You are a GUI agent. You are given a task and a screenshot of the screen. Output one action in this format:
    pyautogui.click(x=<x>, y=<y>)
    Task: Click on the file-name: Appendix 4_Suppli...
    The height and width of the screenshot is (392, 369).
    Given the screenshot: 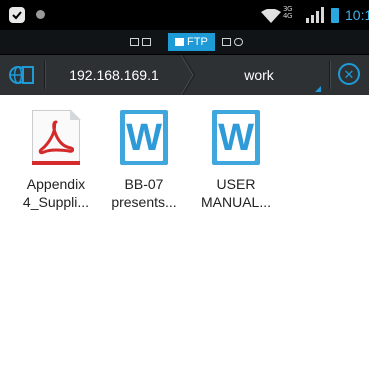 What is the action you would take?
    pyautogui.click(x=56, y=193)
    